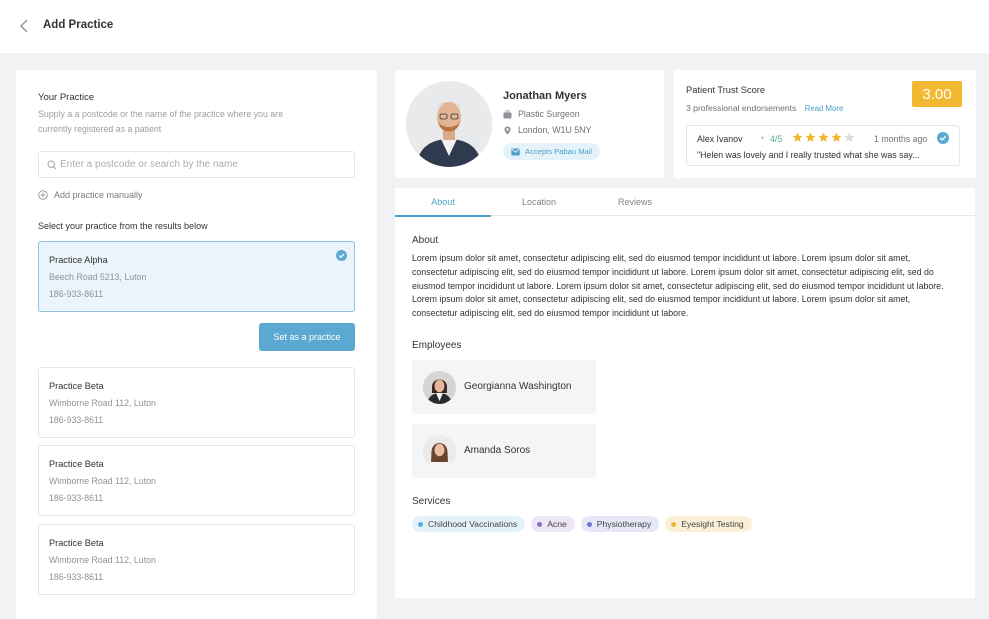  I want to click on doctor-avatar, so click(449, 124).